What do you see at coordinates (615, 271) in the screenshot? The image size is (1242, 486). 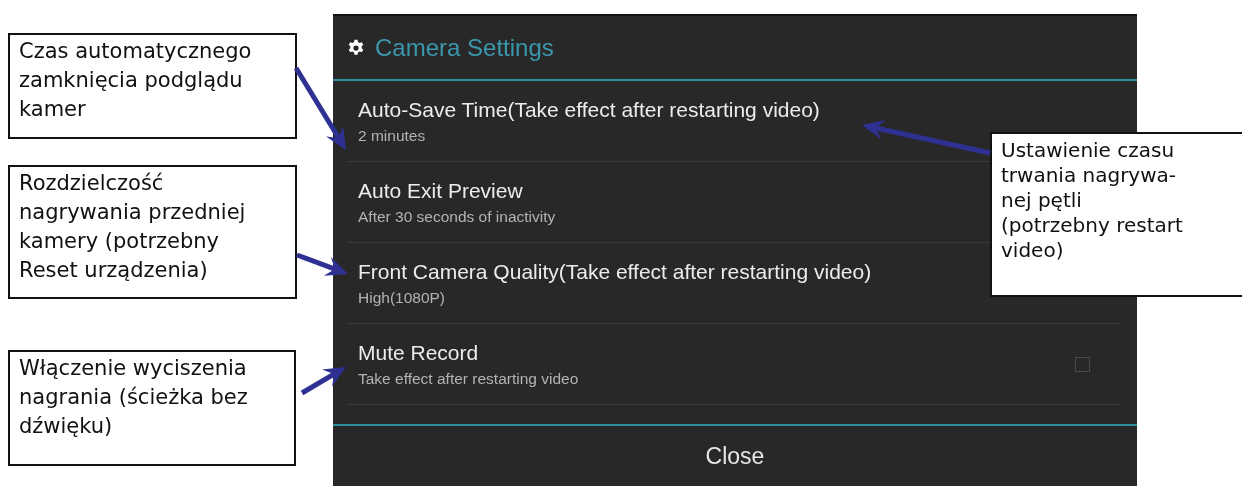 I see `setting-title: Front Camera Quality(Take effect after restarting video)` at bounding box center [615, 271].